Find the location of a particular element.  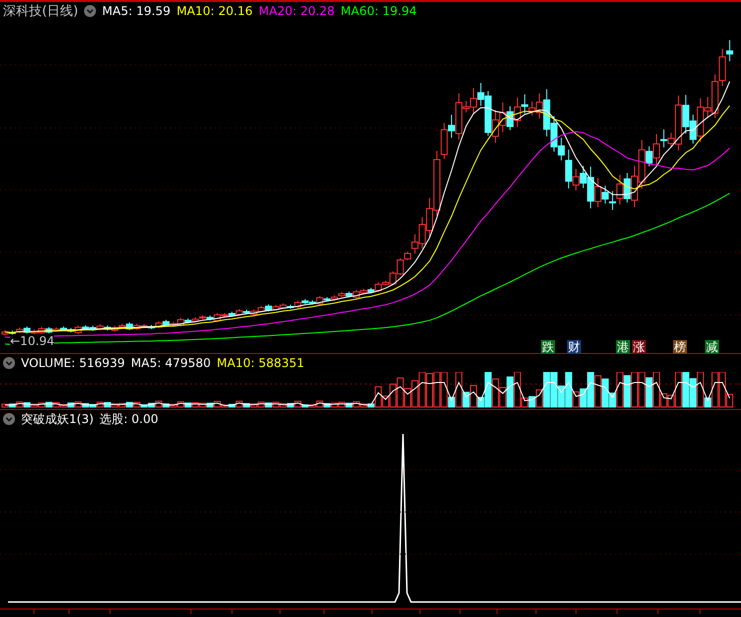

news-tag: 跌 is located at coordinates (548, 347).